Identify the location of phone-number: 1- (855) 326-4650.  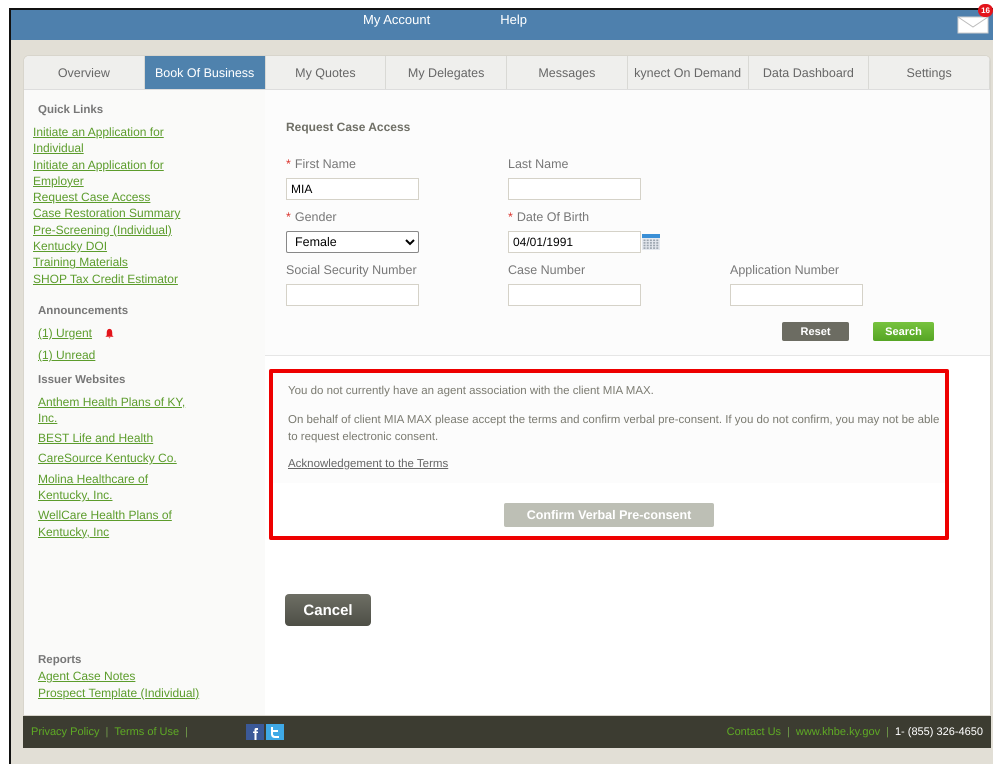
(938, 732).